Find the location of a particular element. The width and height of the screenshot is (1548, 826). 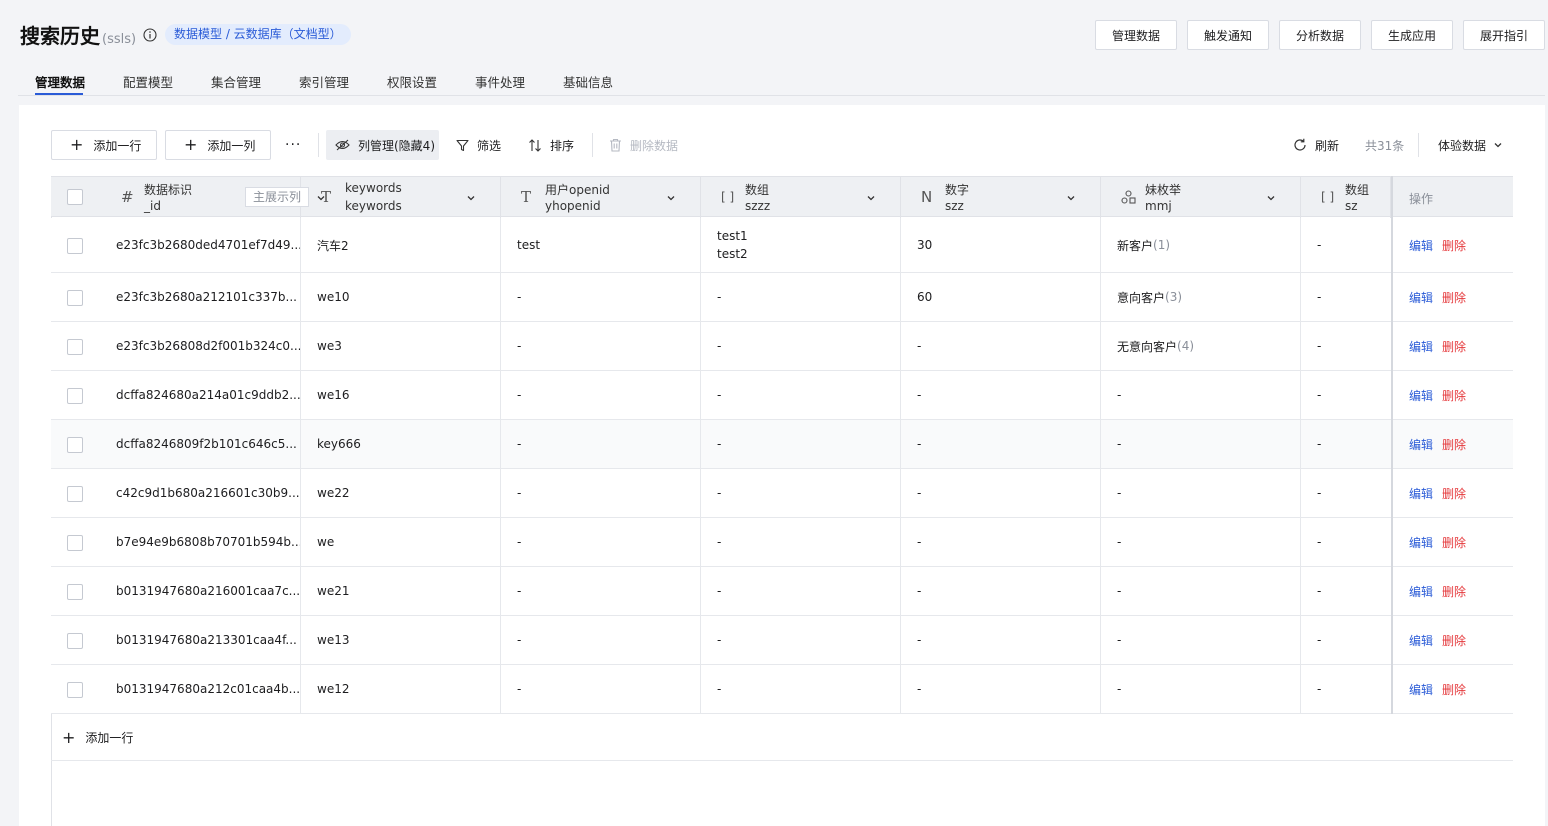

filter-button: 筛选 is located at coordinates (478, 145).